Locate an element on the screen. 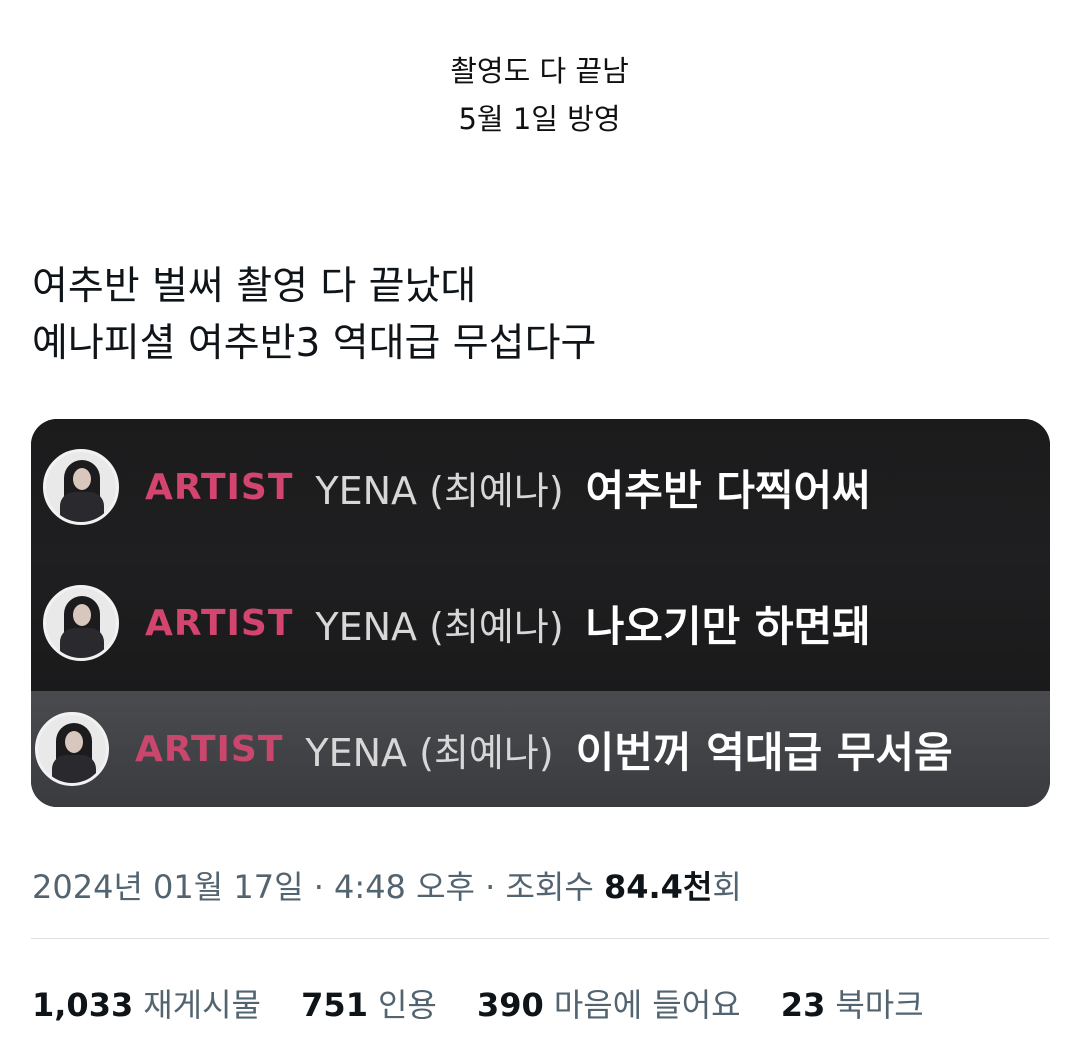  divider is located at coordinates (540, 938).